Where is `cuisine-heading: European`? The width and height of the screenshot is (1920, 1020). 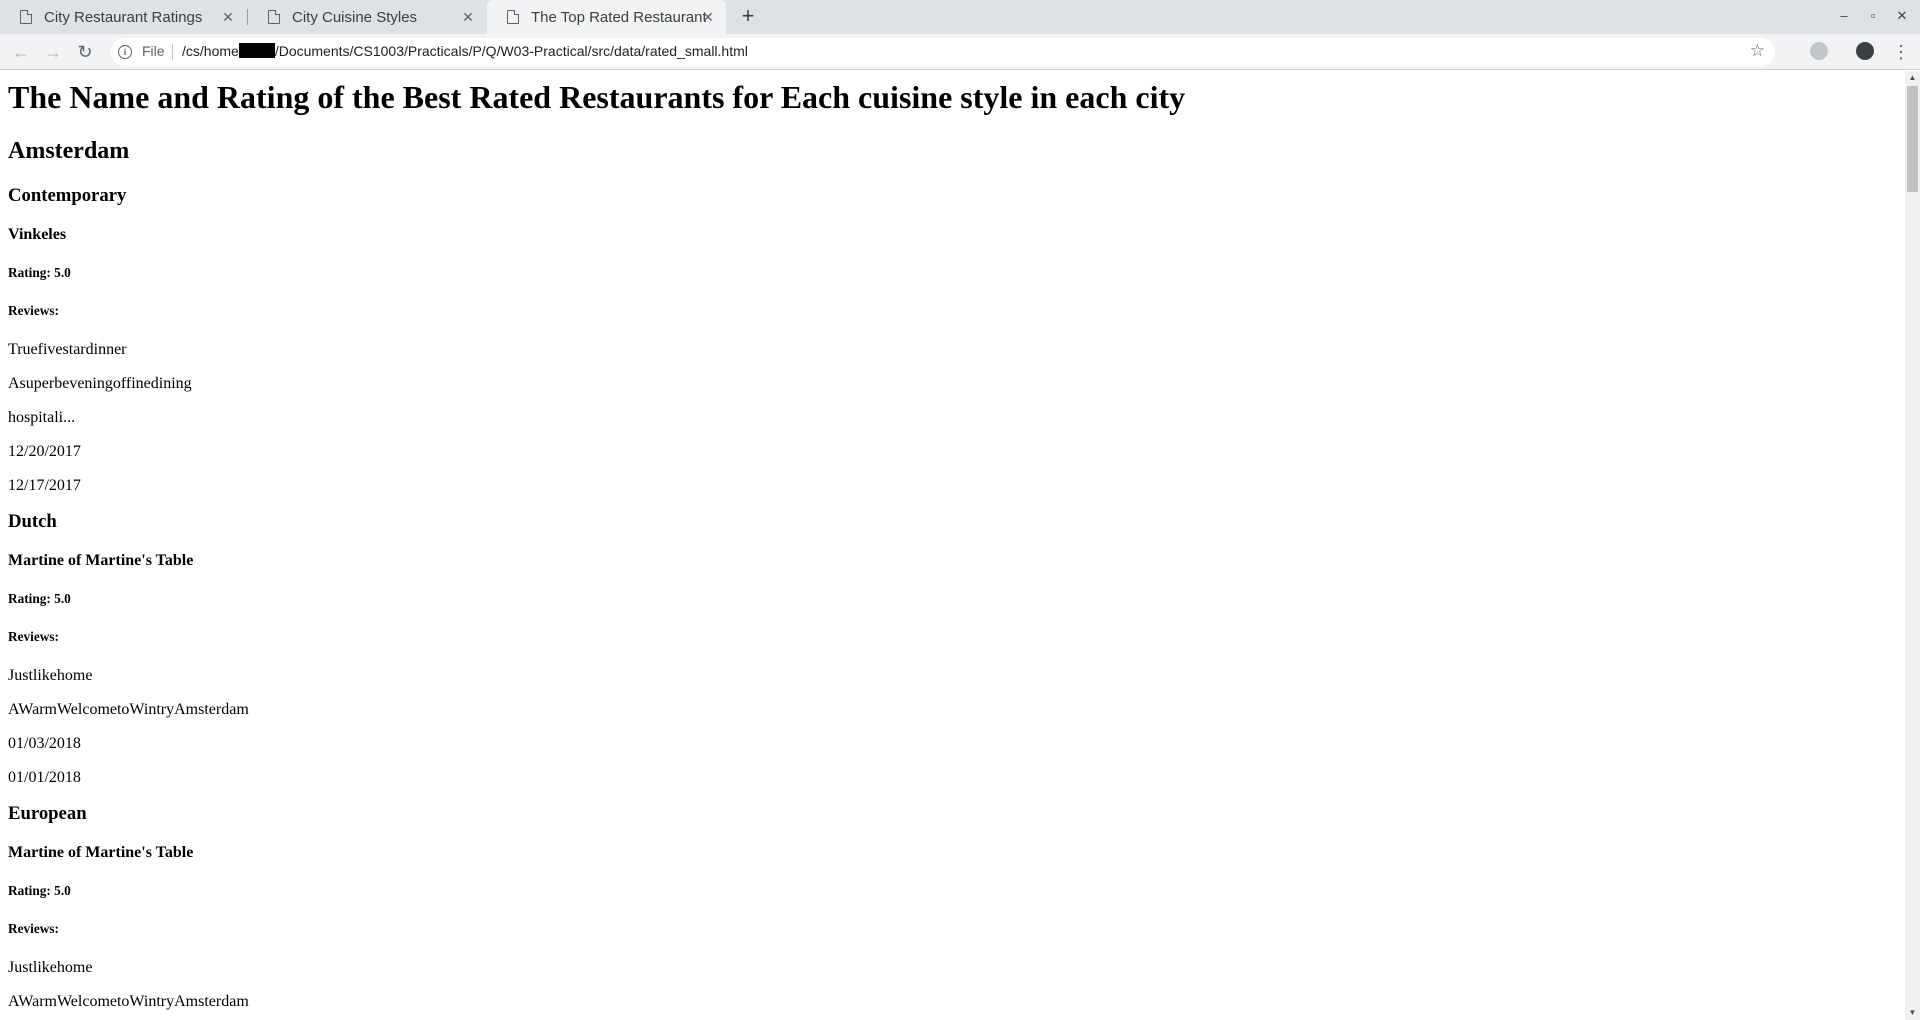
cuisine-heading: European is located at coordinates (47, 813).